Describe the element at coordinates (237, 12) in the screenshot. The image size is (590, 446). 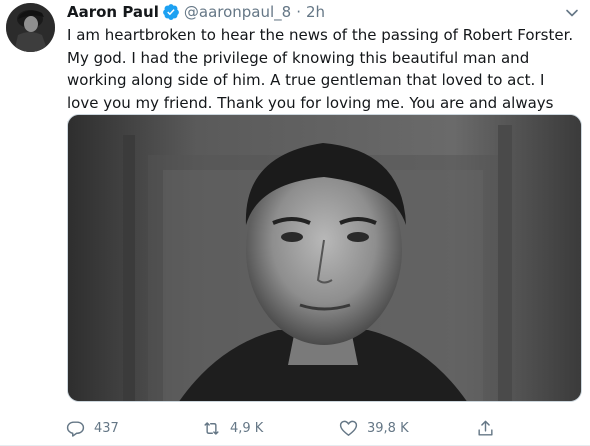
I see `author-handle: @aaronpaul_8` at that location.